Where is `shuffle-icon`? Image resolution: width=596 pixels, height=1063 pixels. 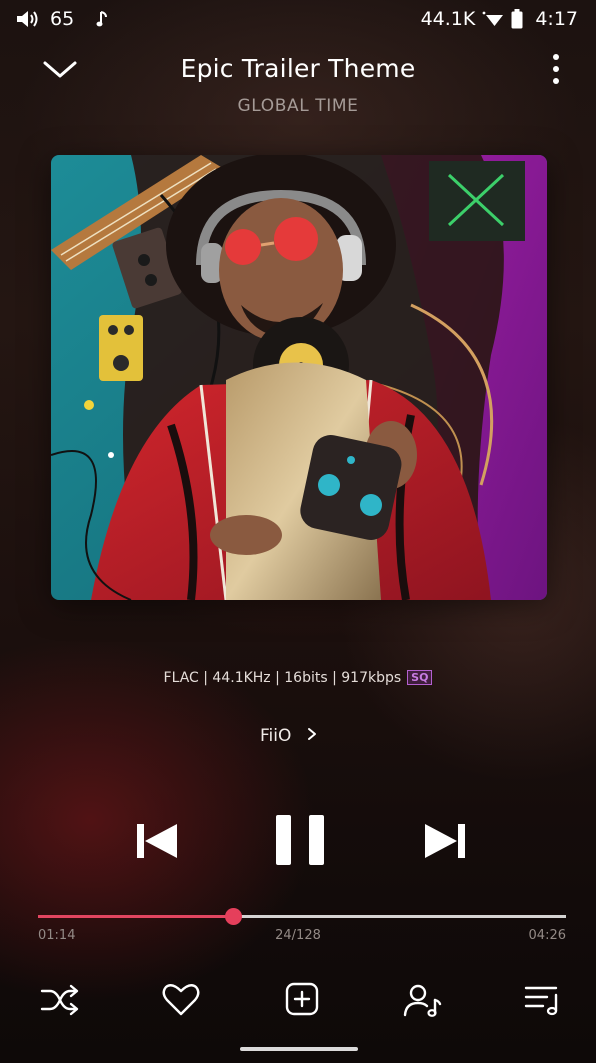 shuffle-icon is located at coordinates (59, 1000).